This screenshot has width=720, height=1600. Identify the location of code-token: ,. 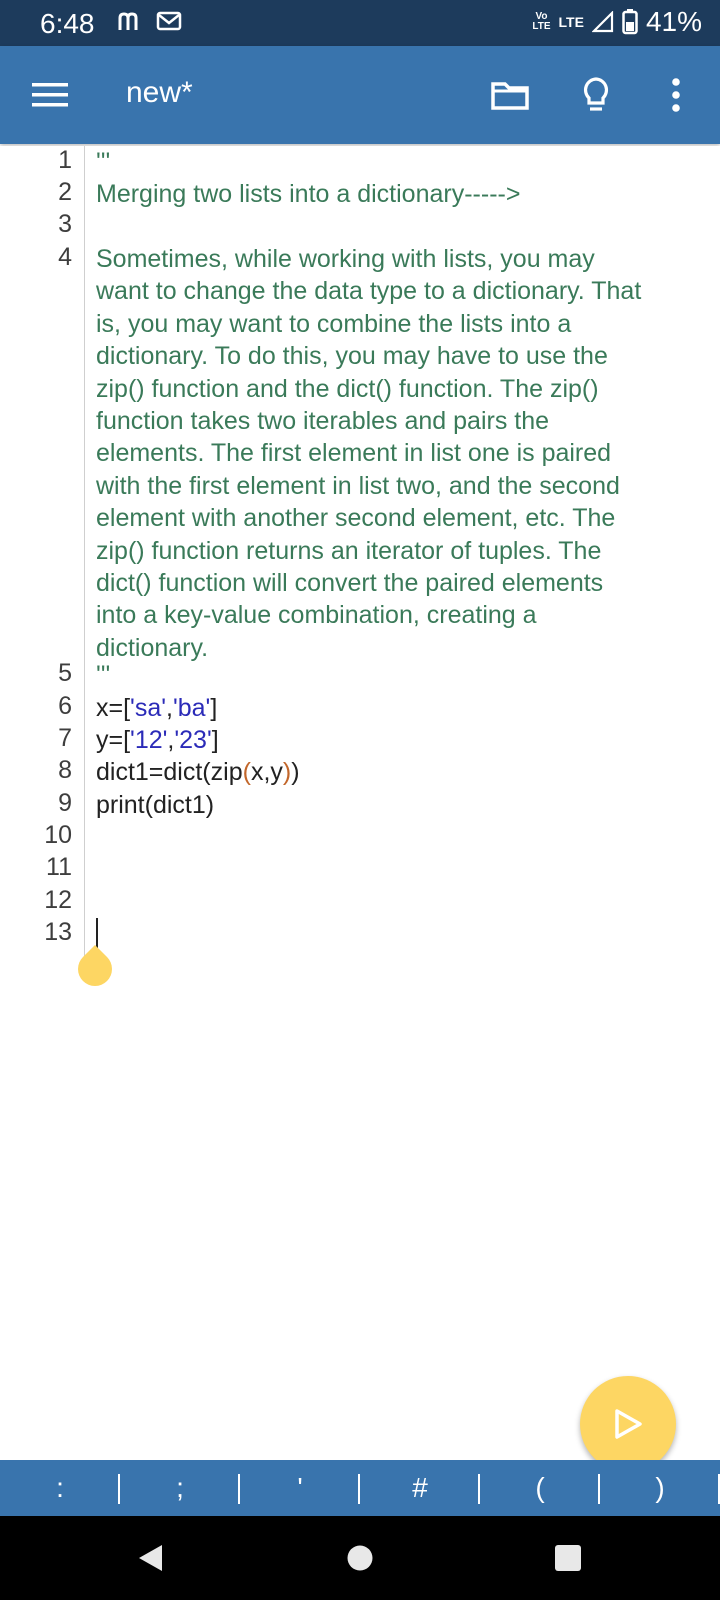
(169, 708).